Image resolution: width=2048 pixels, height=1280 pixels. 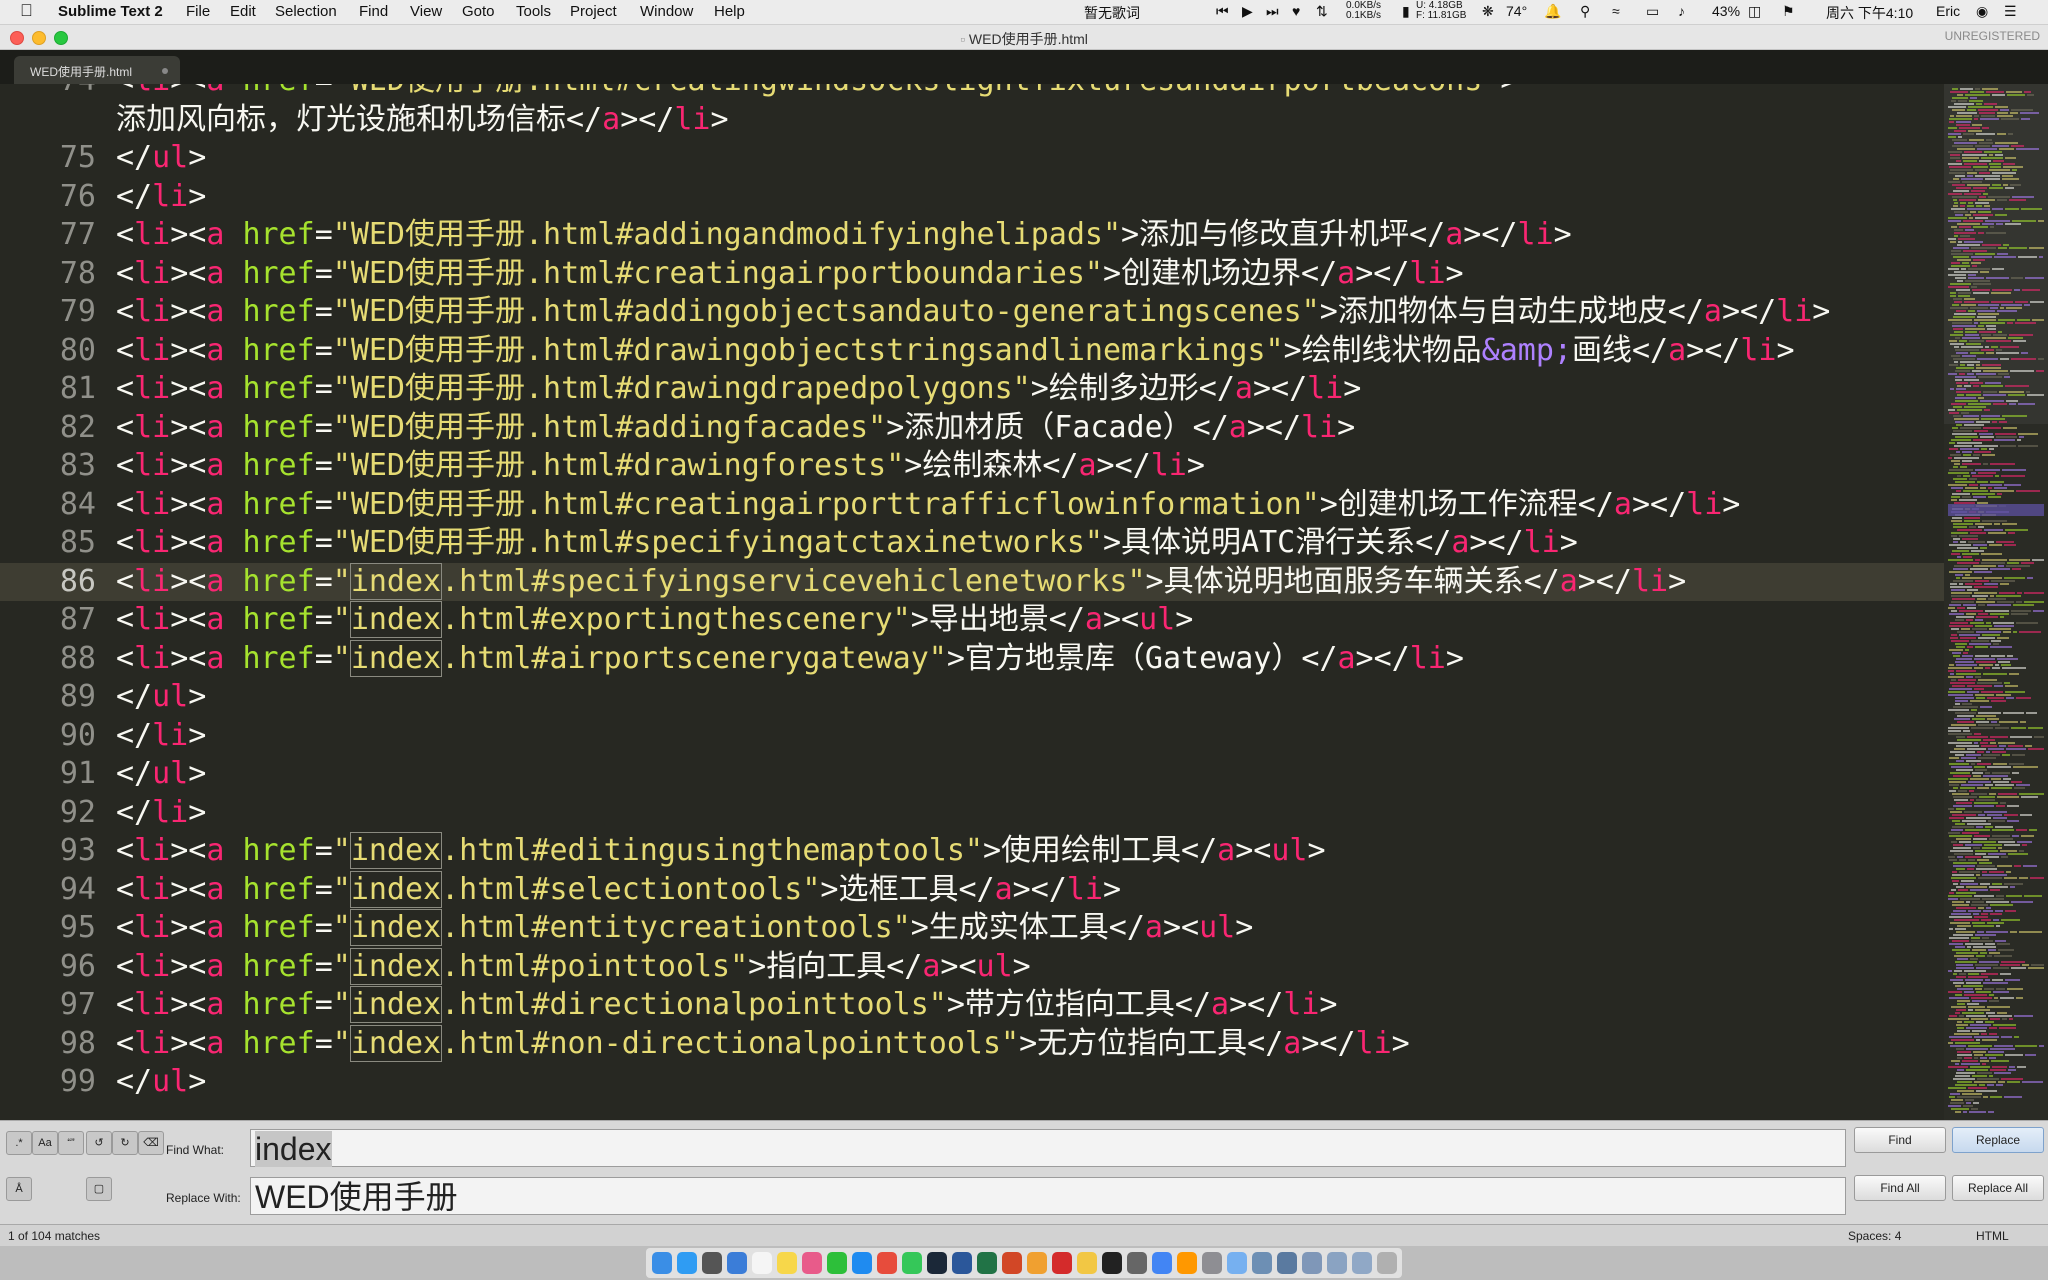 I want to click on folder-e-dock-icon, so click(x=1362, y=1263).